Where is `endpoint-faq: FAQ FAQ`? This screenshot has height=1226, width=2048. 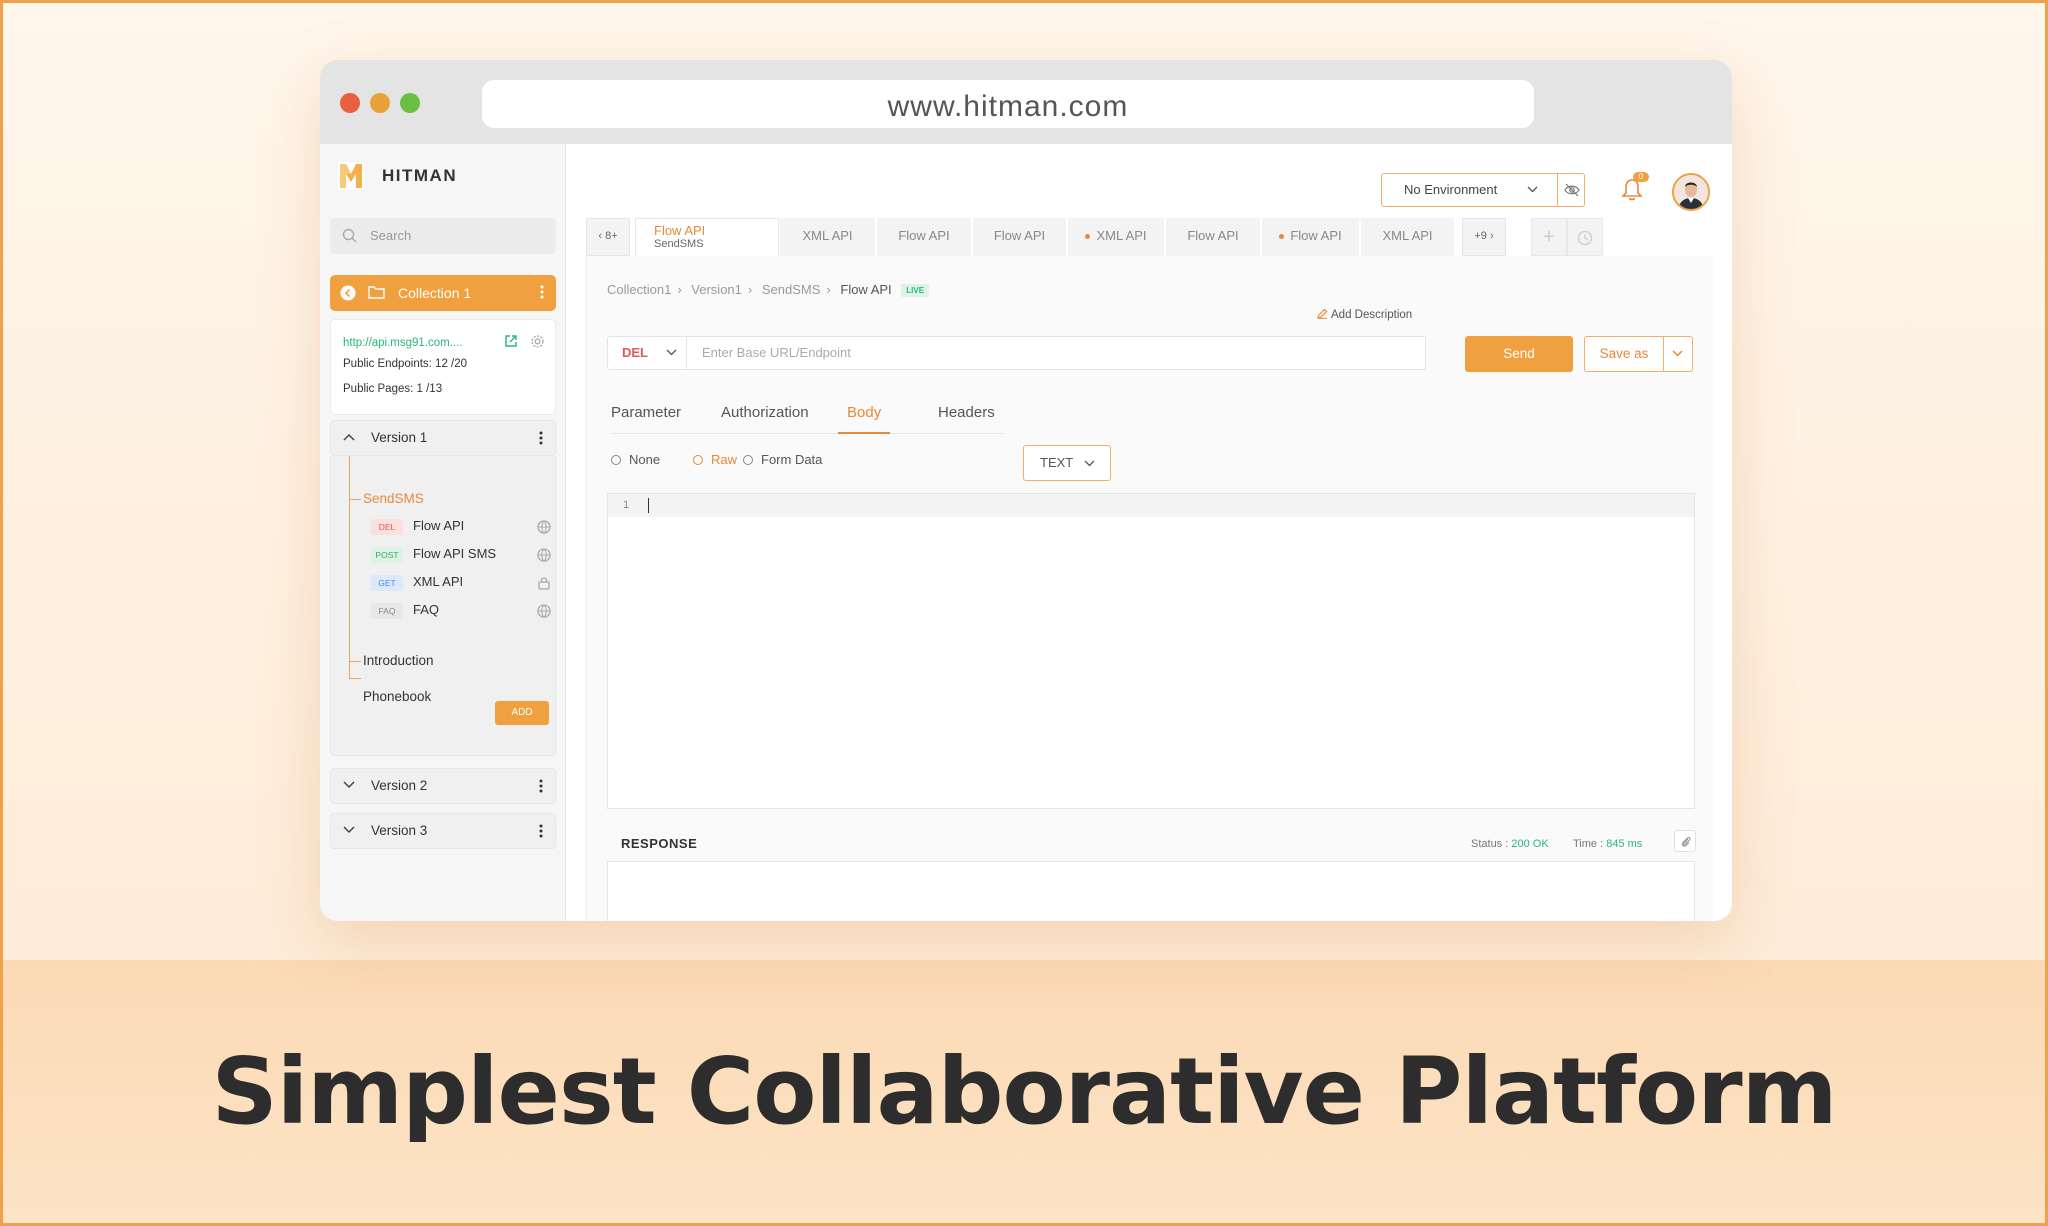 endpoint-faq: FAQ FAQ is located at coordinates (461, 612).